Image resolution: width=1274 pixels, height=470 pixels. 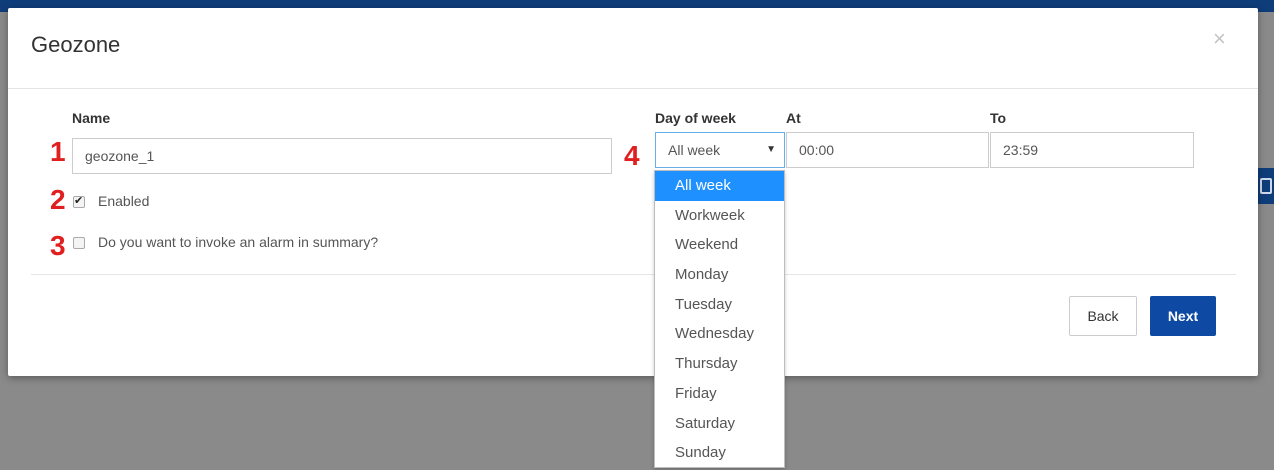 I want to click on option-tuesday: Tuesday, so click(x=719, y=305).